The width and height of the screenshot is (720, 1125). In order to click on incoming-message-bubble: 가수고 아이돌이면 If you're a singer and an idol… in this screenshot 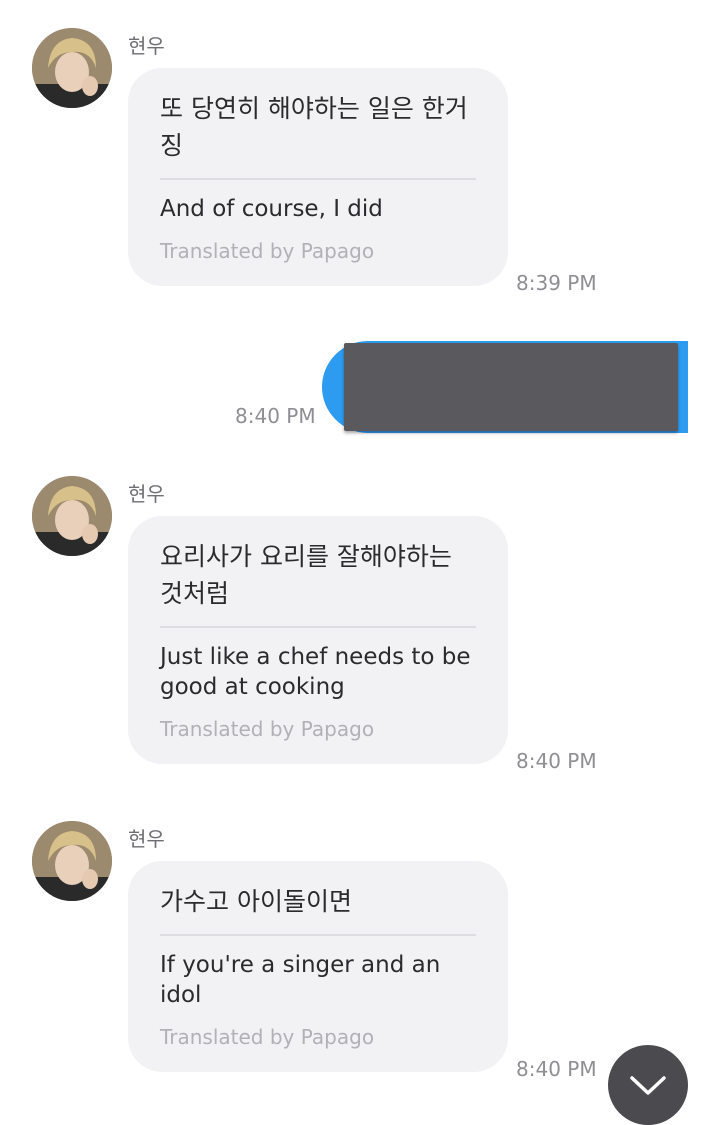, I will do `click(318, 966)`.